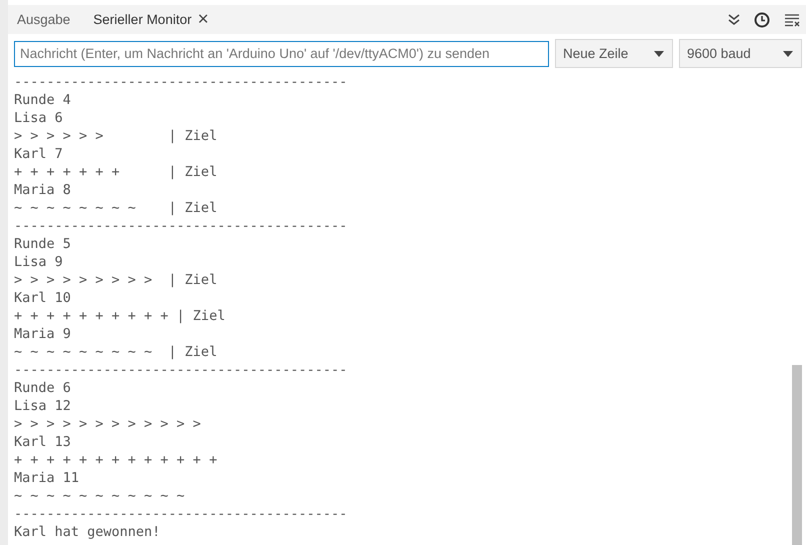 The image size is (806, 545). What do you see at coordinates (797, 455) in the screenshot?
I see `scrollbar-thumb` at bounding box center [797, 455].